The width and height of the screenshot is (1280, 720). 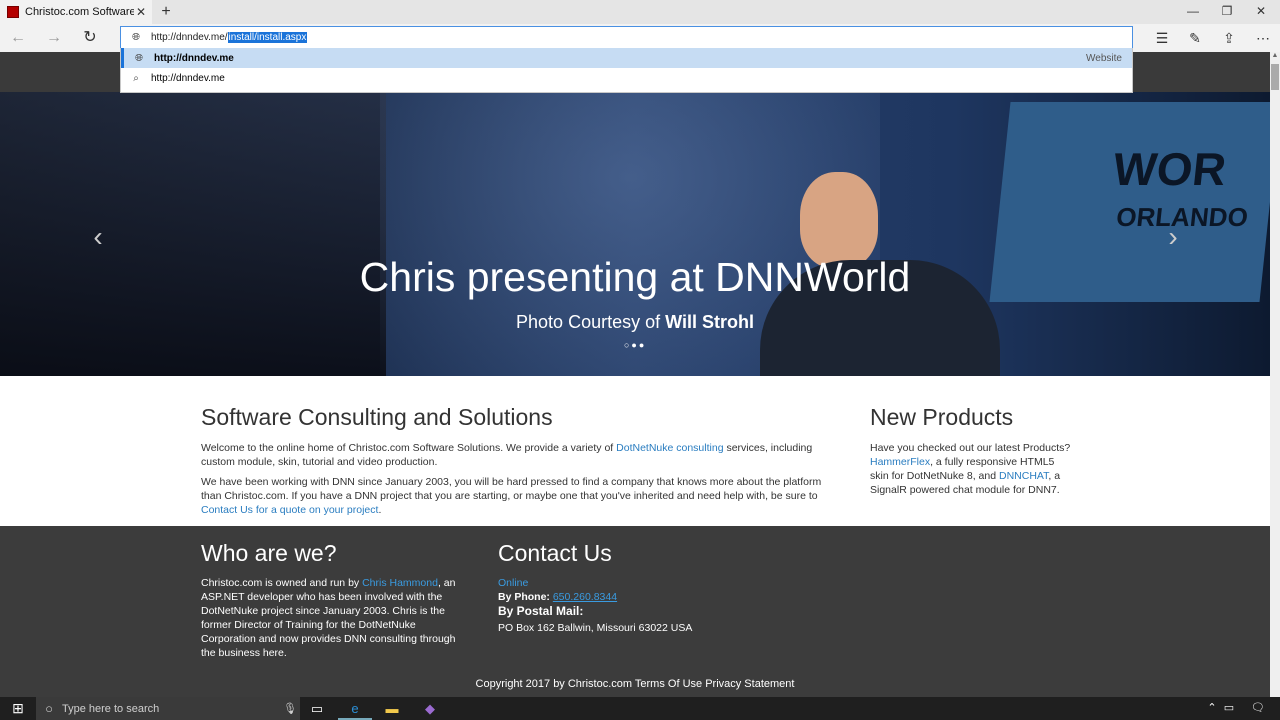 I want to click on tab-bar: Christoc.com Software S ✕ + — ❐ ✕, so click(x=640, y=12).